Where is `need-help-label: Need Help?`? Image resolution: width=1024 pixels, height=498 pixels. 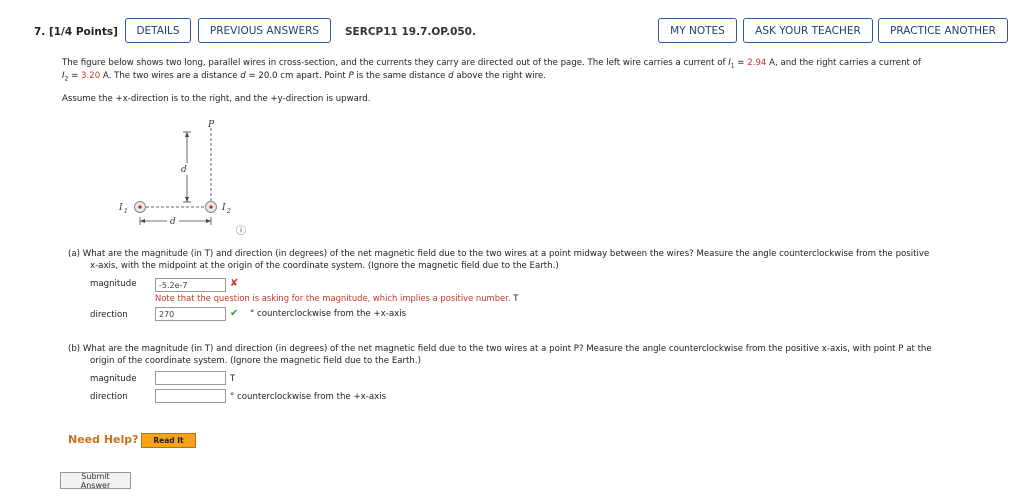 need-help-label: Need Help? is located at coordinates (103, 439).